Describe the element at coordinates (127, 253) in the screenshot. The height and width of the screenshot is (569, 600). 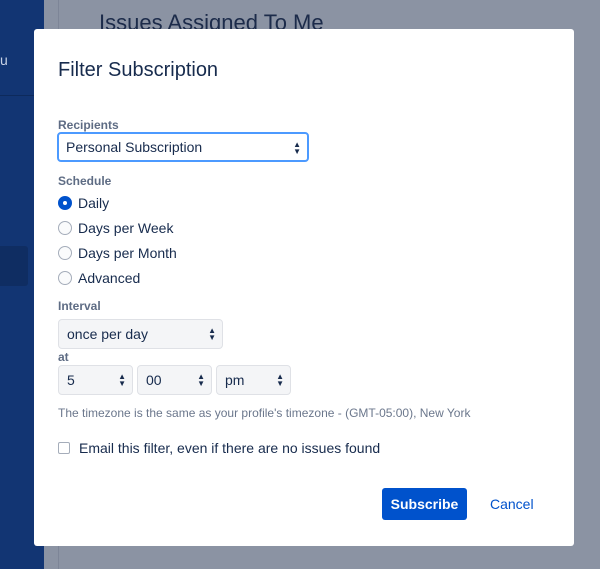
I see `radio-label: Days per Month` at that location.